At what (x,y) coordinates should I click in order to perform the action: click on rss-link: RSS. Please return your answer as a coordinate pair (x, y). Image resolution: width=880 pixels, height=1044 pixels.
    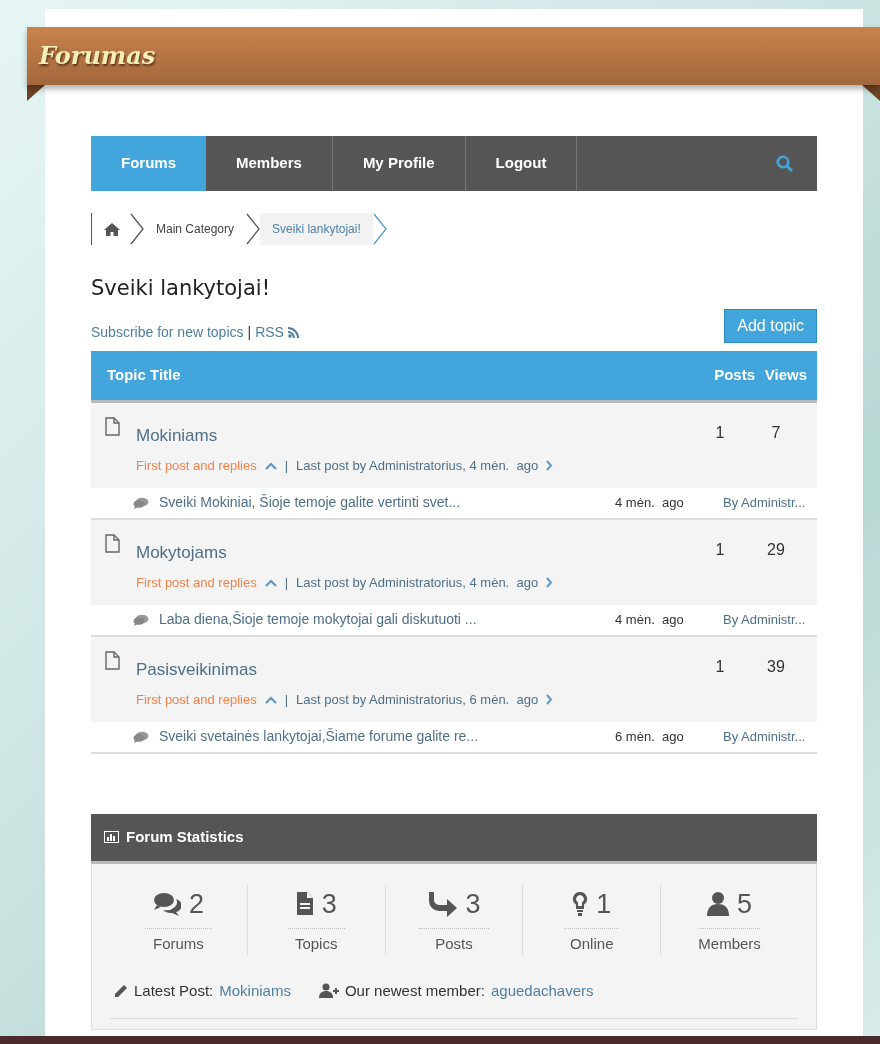
    Looking at the image, I should click on (269, 332).